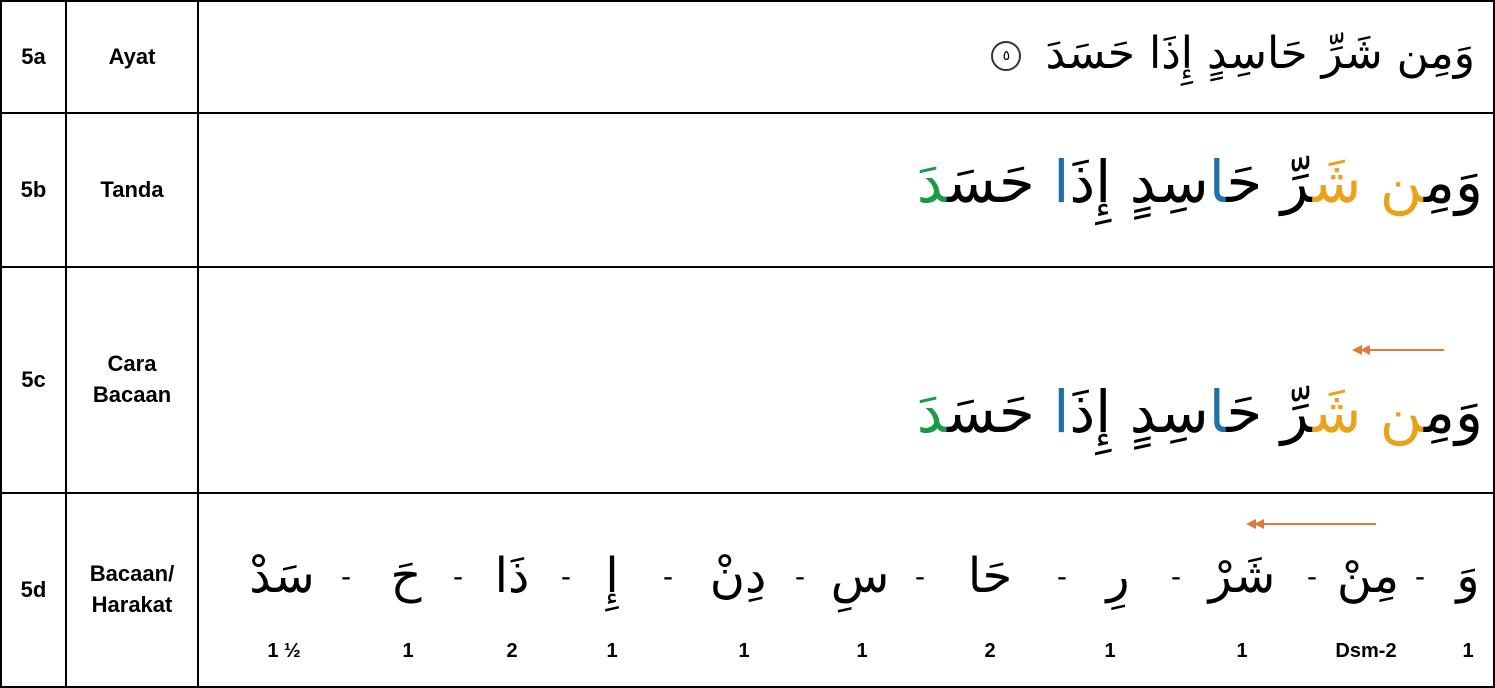 The width and height of the screenshot is (1495, 688). I want to click on harakat-count: 1 ½, so click(284, 651).